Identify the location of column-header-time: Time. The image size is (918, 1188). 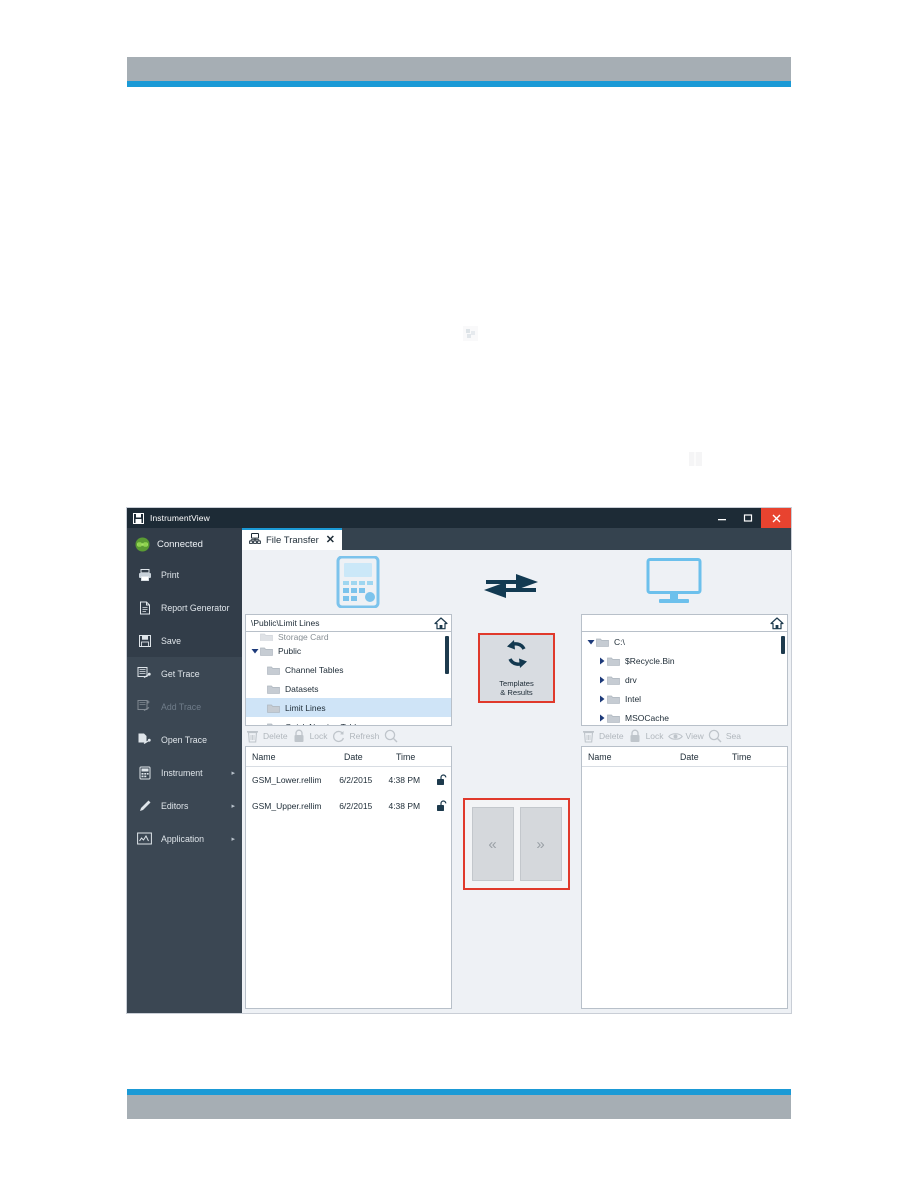
(742, 756).